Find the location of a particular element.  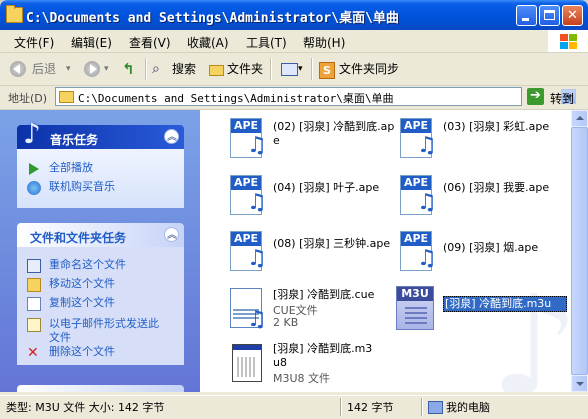

file-item: APE ♫ (03) [羽泉] 彩虹.ape is located at coordinates (479, 140).